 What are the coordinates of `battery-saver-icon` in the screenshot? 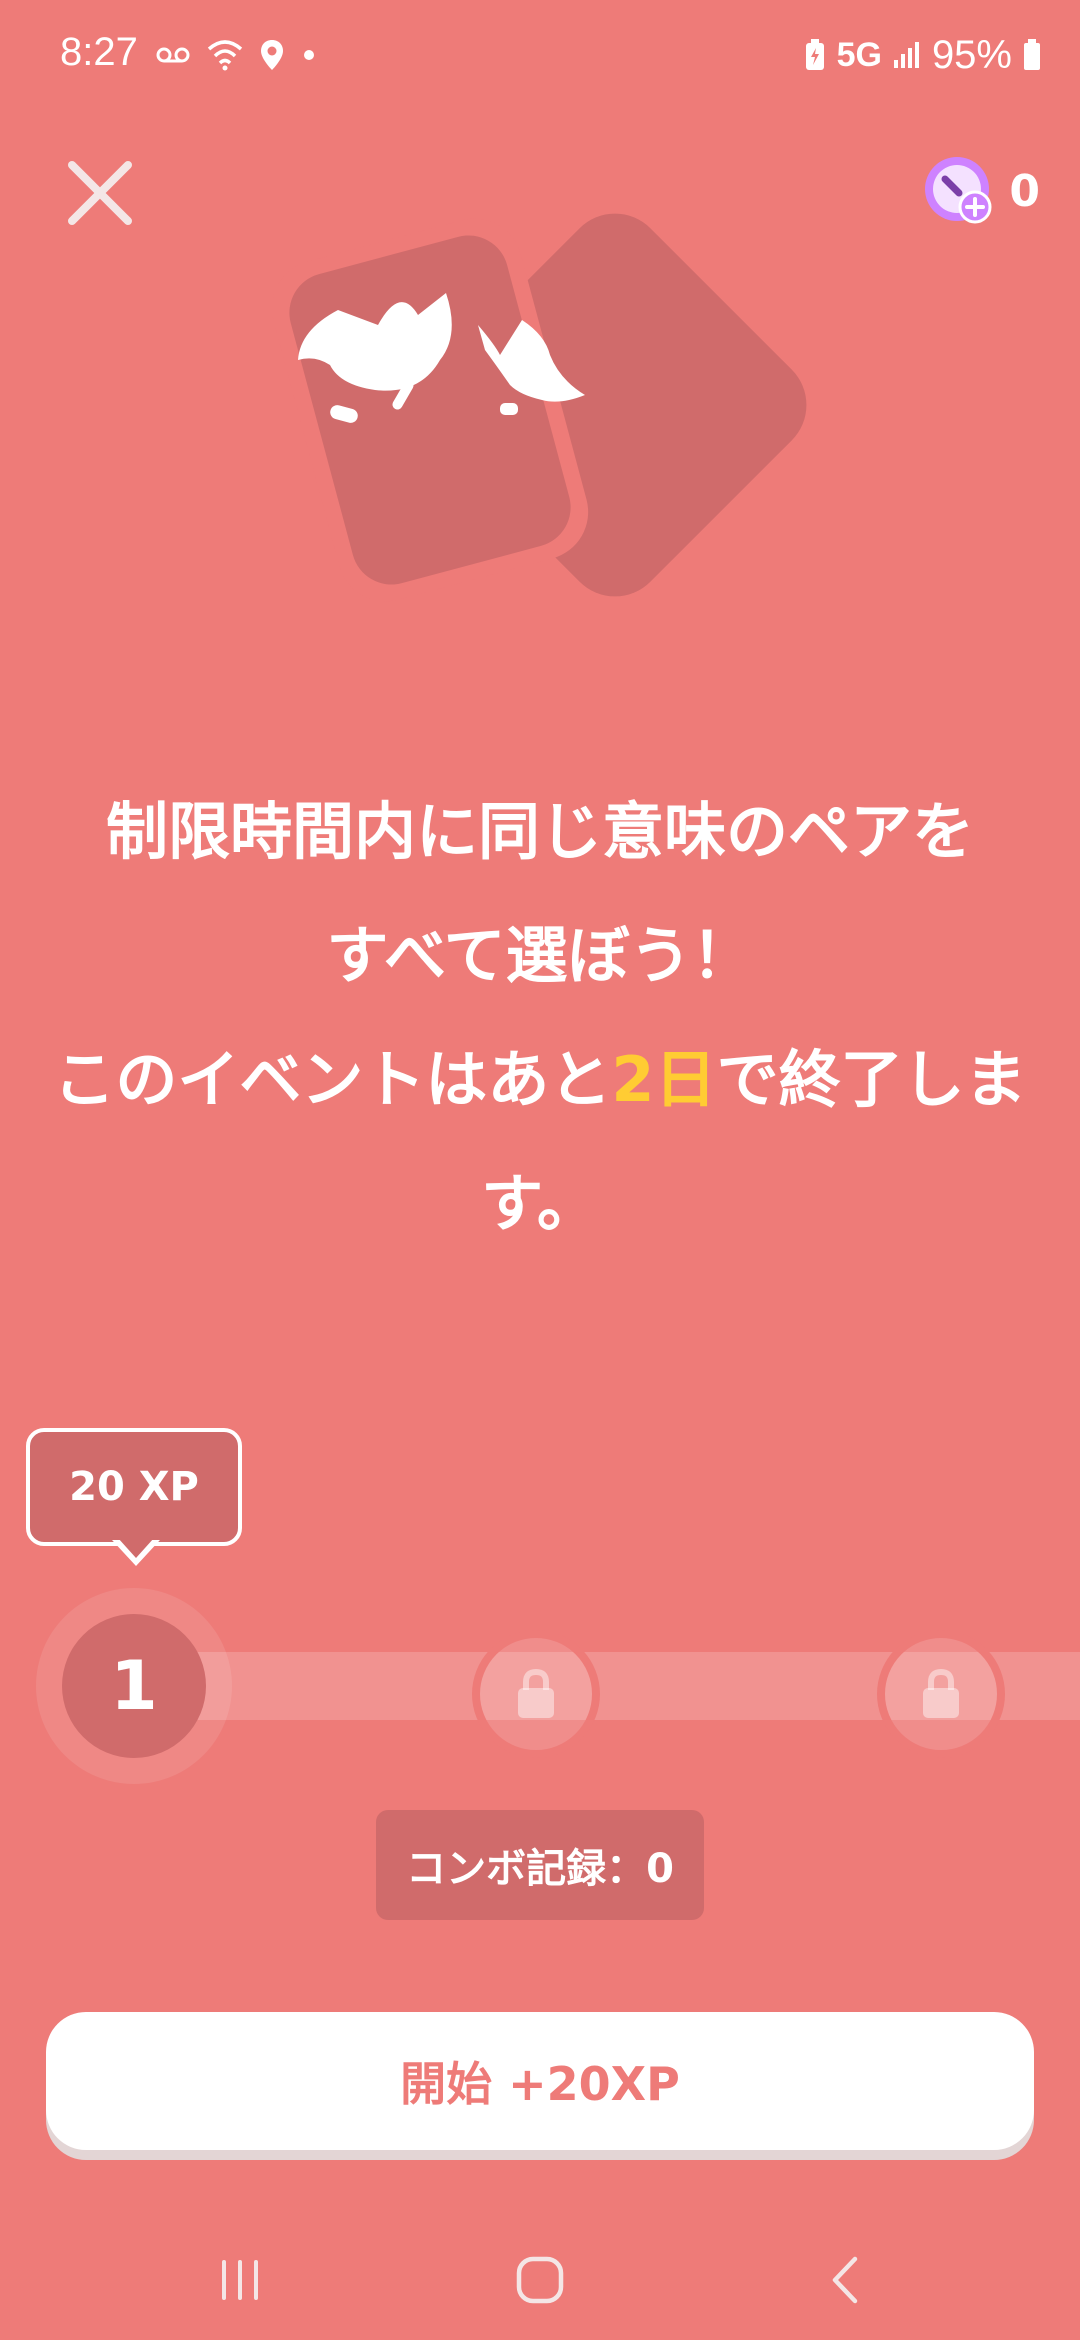 It's located at (814, 54).